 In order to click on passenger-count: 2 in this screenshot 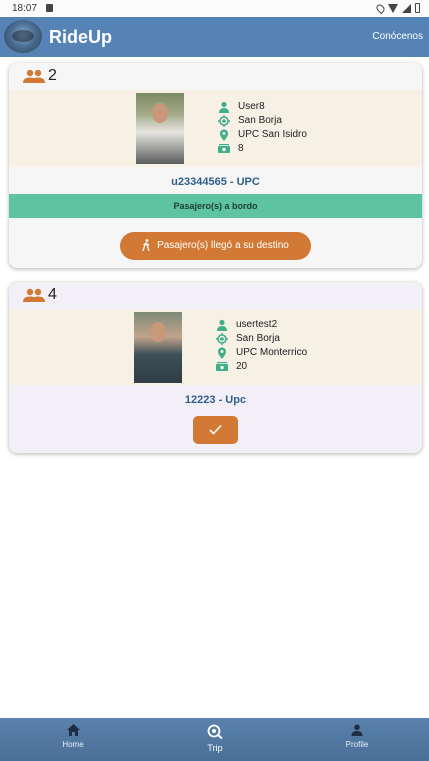, I will do `click(52, 75)`.